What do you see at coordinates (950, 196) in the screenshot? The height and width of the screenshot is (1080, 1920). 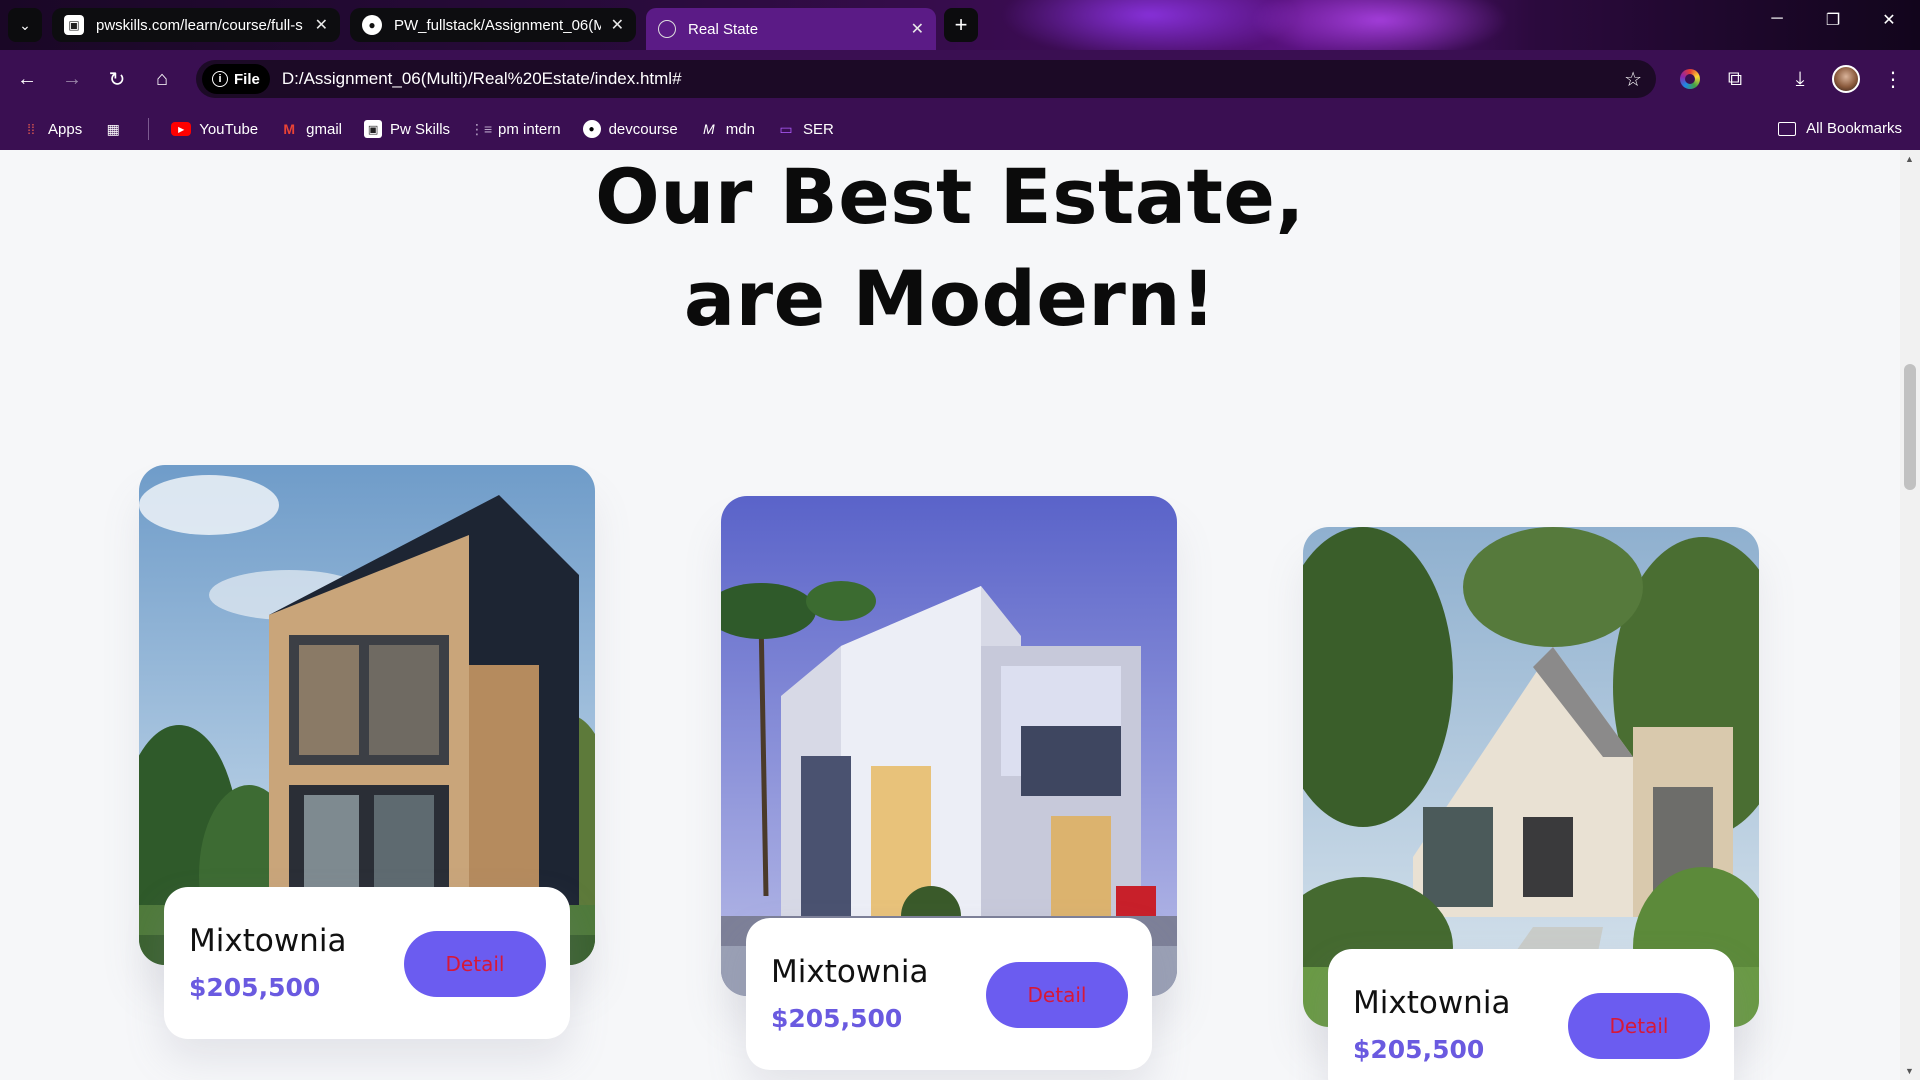 I see `heading-line-1: Our Best Estate,` at bounding box center [950, 196].